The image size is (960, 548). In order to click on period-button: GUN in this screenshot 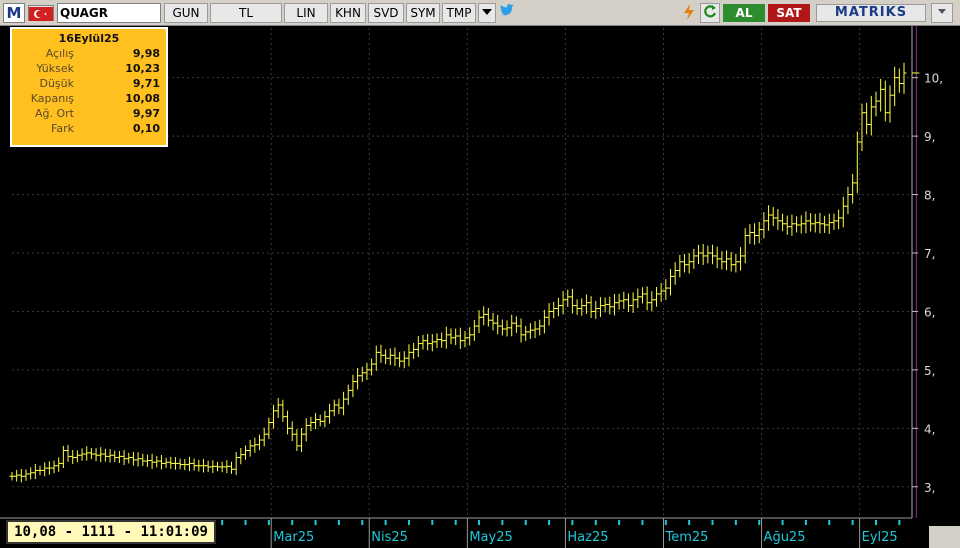, I will do `click(186, 13)`.